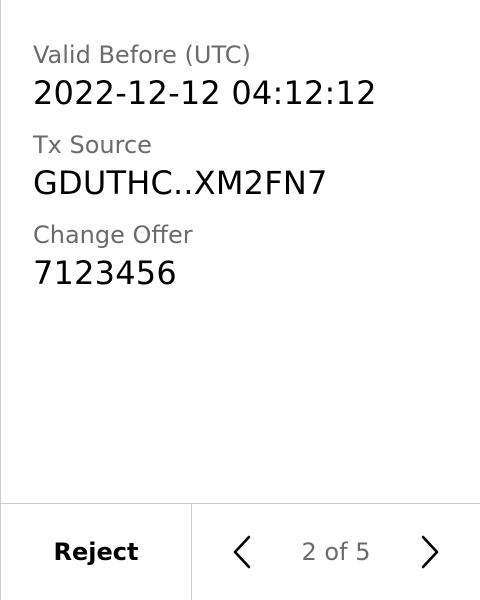  I want to click on reject-button: Reject, so click(96, 552).